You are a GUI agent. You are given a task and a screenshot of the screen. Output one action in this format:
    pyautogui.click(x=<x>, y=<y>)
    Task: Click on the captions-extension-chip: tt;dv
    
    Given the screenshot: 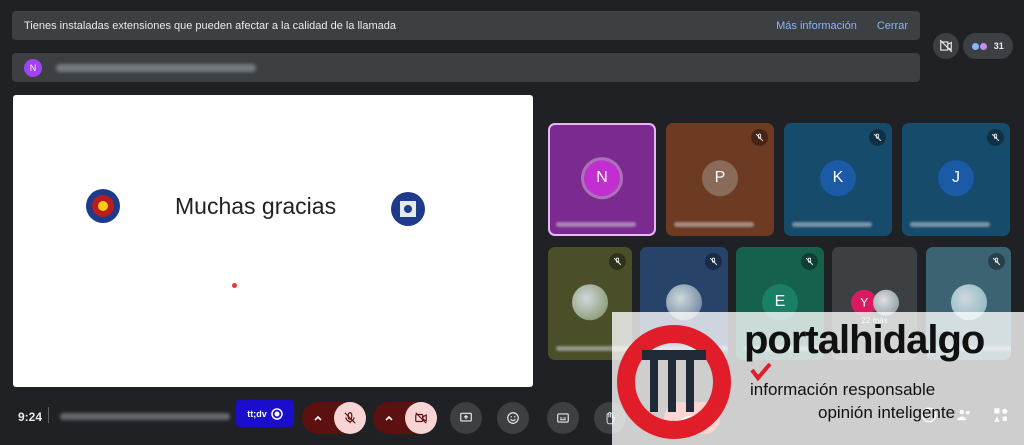 What is the action you would take?
    pyautogui.click(x=265, y=413)
    